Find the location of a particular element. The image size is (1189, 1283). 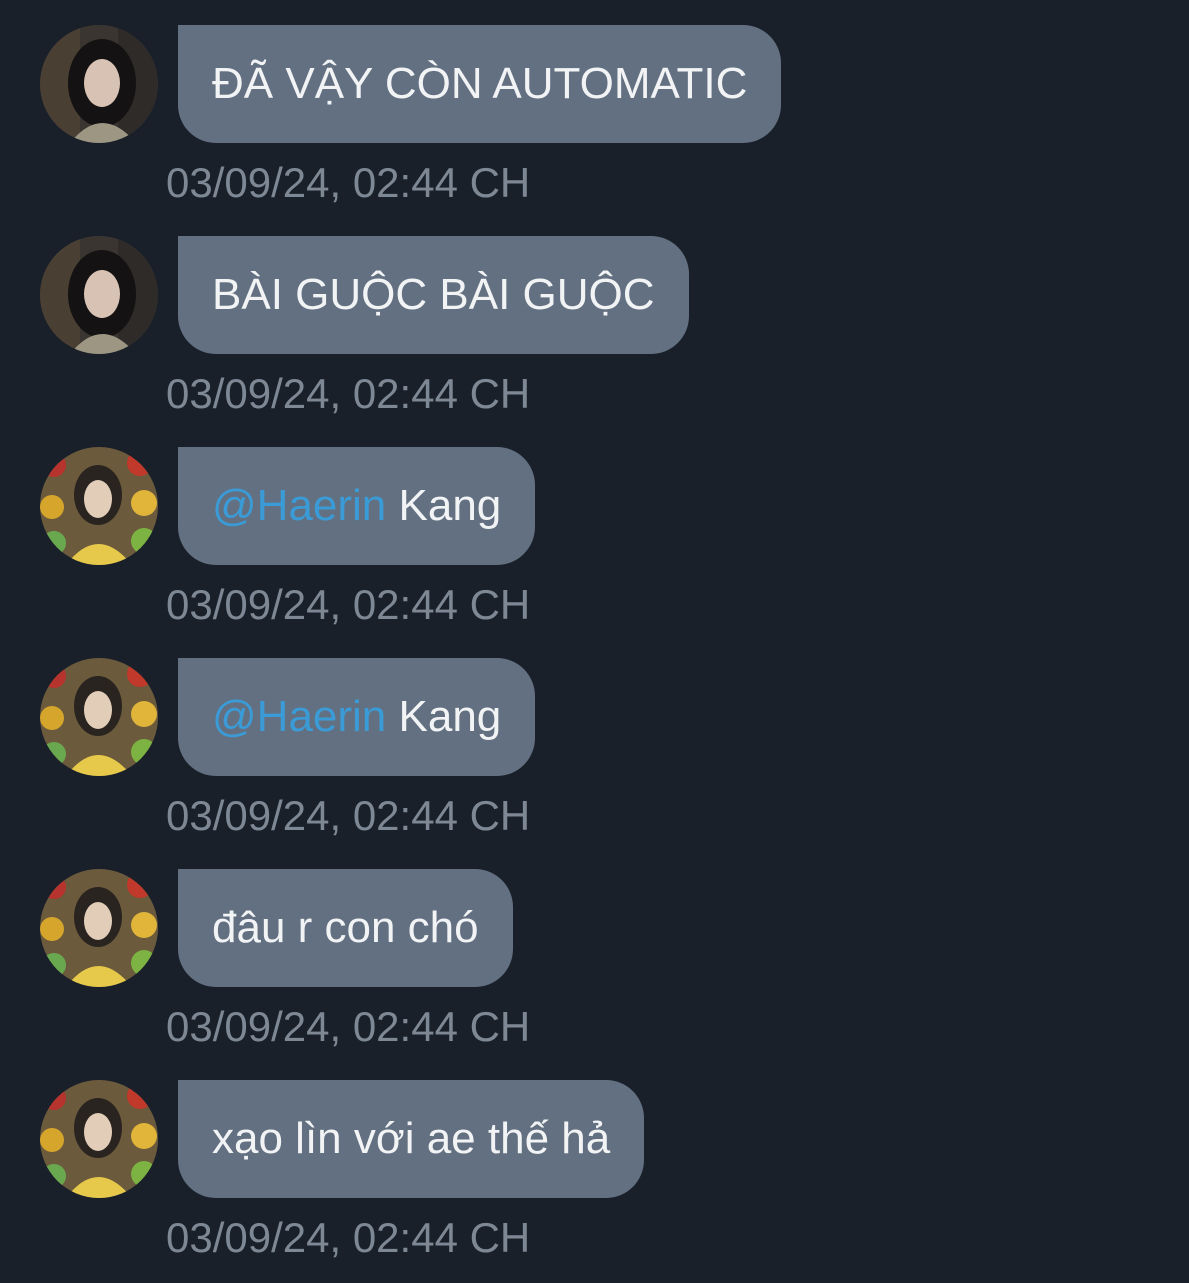

message-bubble: BÀI GUỘC BÀI GUỘC is located at coordinates (433, 295).